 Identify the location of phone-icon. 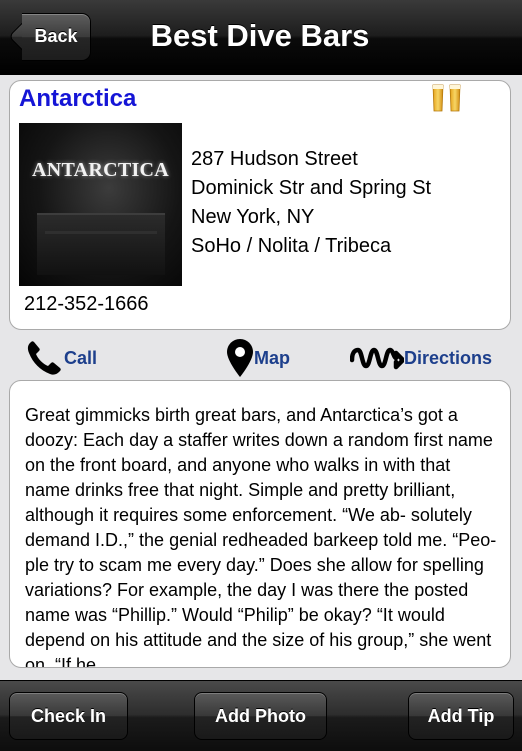
(44, 358).